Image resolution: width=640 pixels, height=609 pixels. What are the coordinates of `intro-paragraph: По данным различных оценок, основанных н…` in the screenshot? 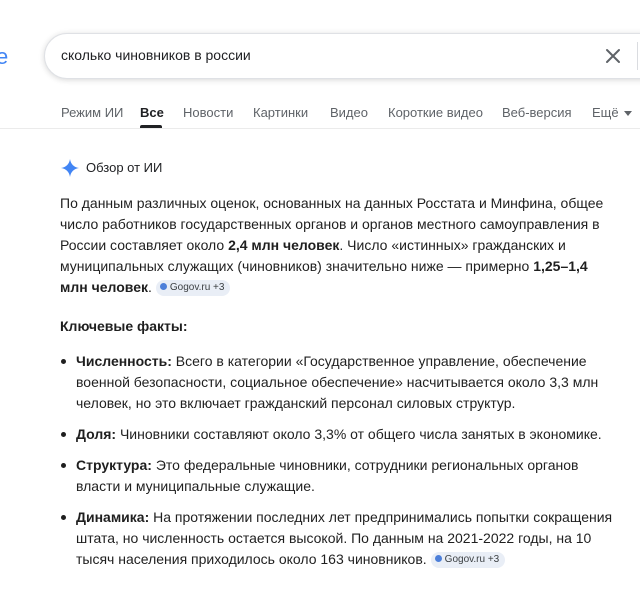 It's located at (332, 246).